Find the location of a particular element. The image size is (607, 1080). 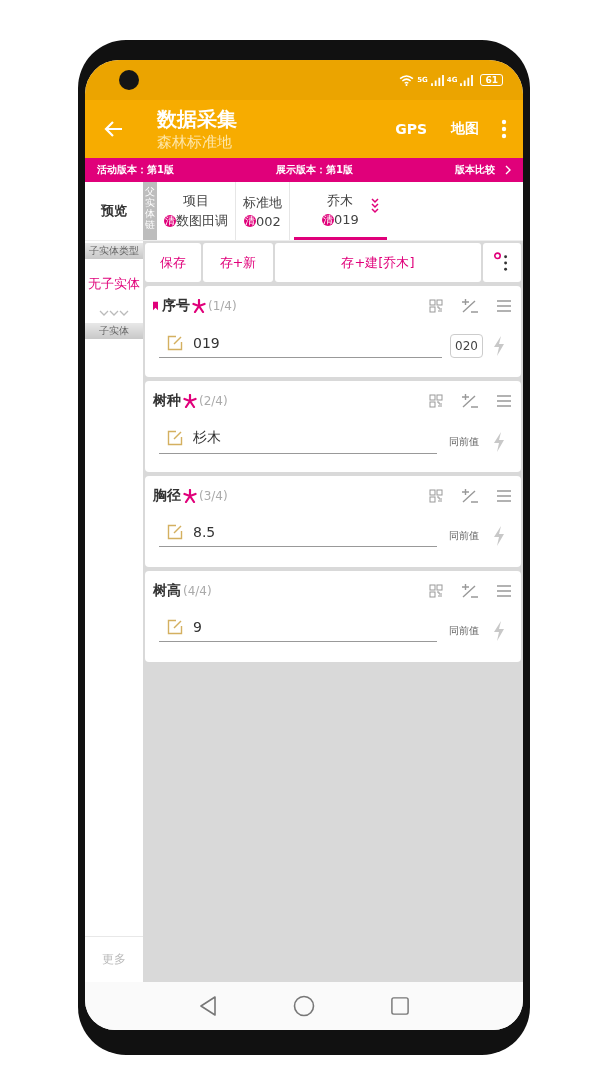

field-label: 树高 is located at coordinates (167, 591).